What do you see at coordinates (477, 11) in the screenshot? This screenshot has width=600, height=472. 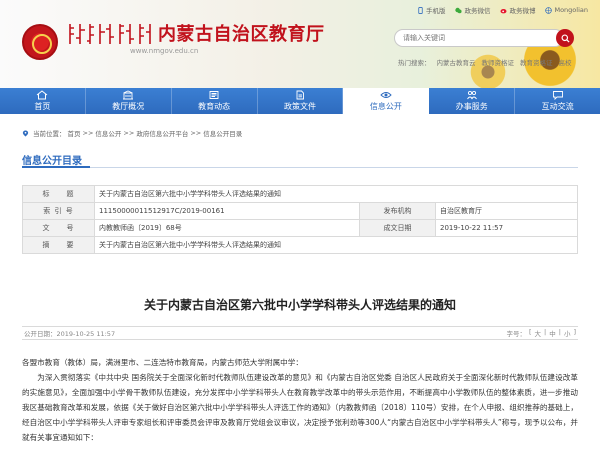 I see `wechat-link-label: 政务微信` at bounding box center [477, 11].